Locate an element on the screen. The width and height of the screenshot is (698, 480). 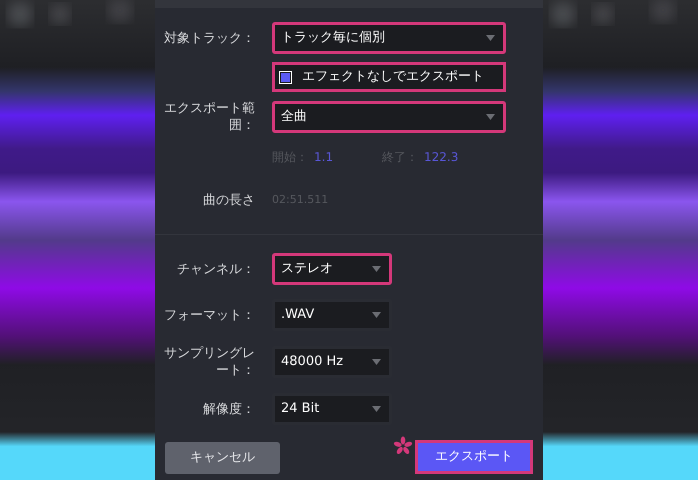
dropdown: 24 Bit is located at coordinates (332, 409).